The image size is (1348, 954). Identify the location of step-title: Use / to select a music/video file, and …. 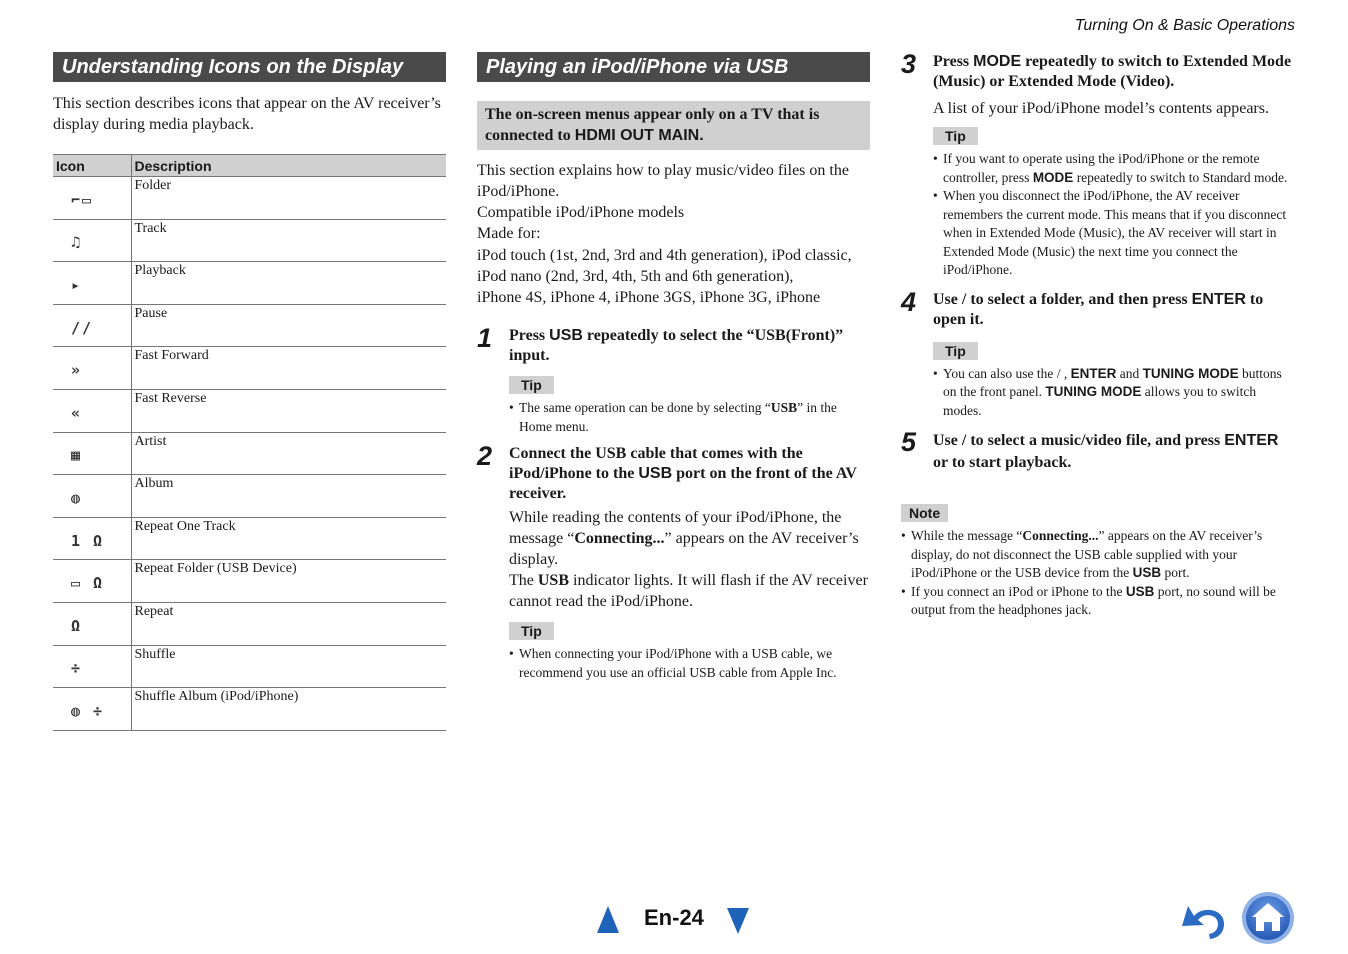
(1106, 451).